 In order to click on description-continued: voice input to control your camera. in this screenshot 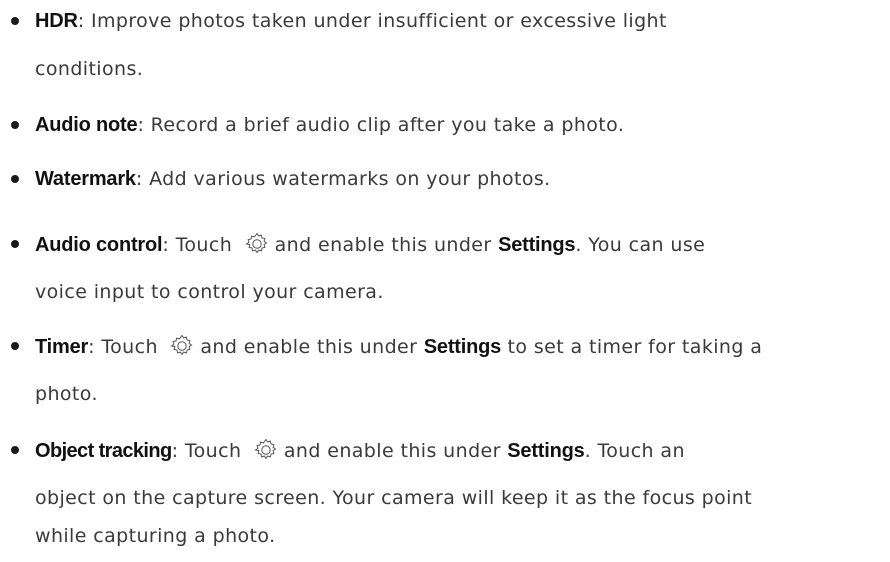, I will do `click(209, 292)`.